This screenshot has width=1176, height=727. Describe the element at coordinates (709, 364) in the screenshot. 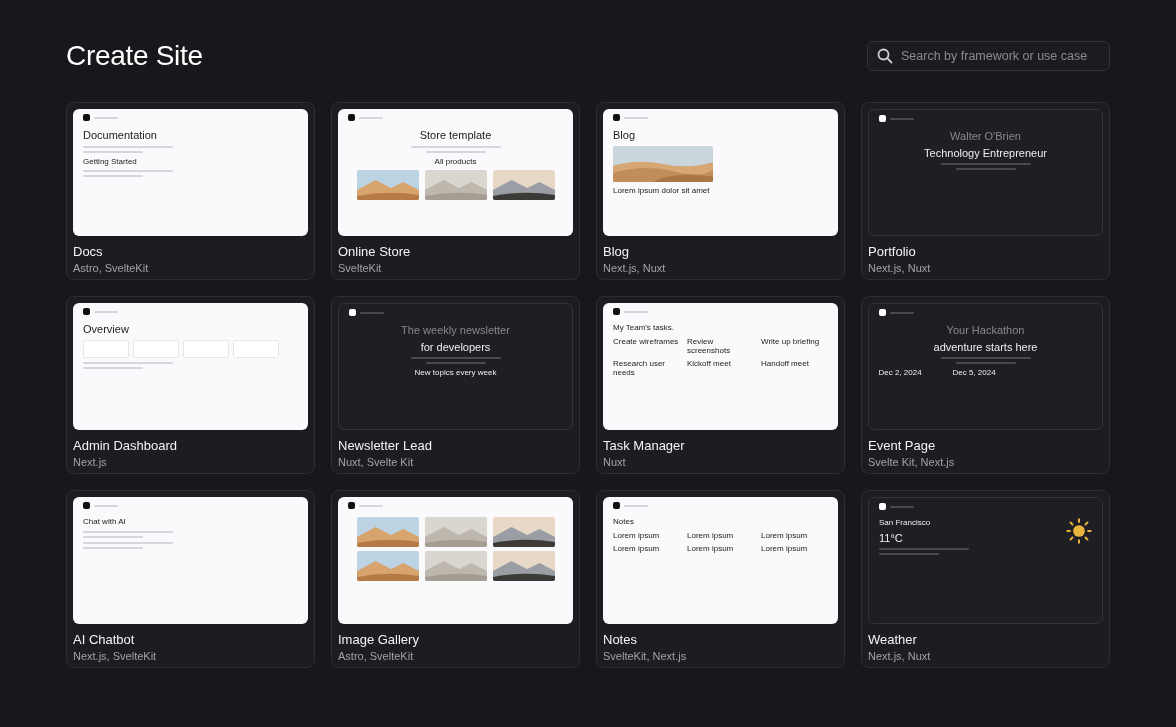

I see `preview-item: Kickoff meet` at that location.